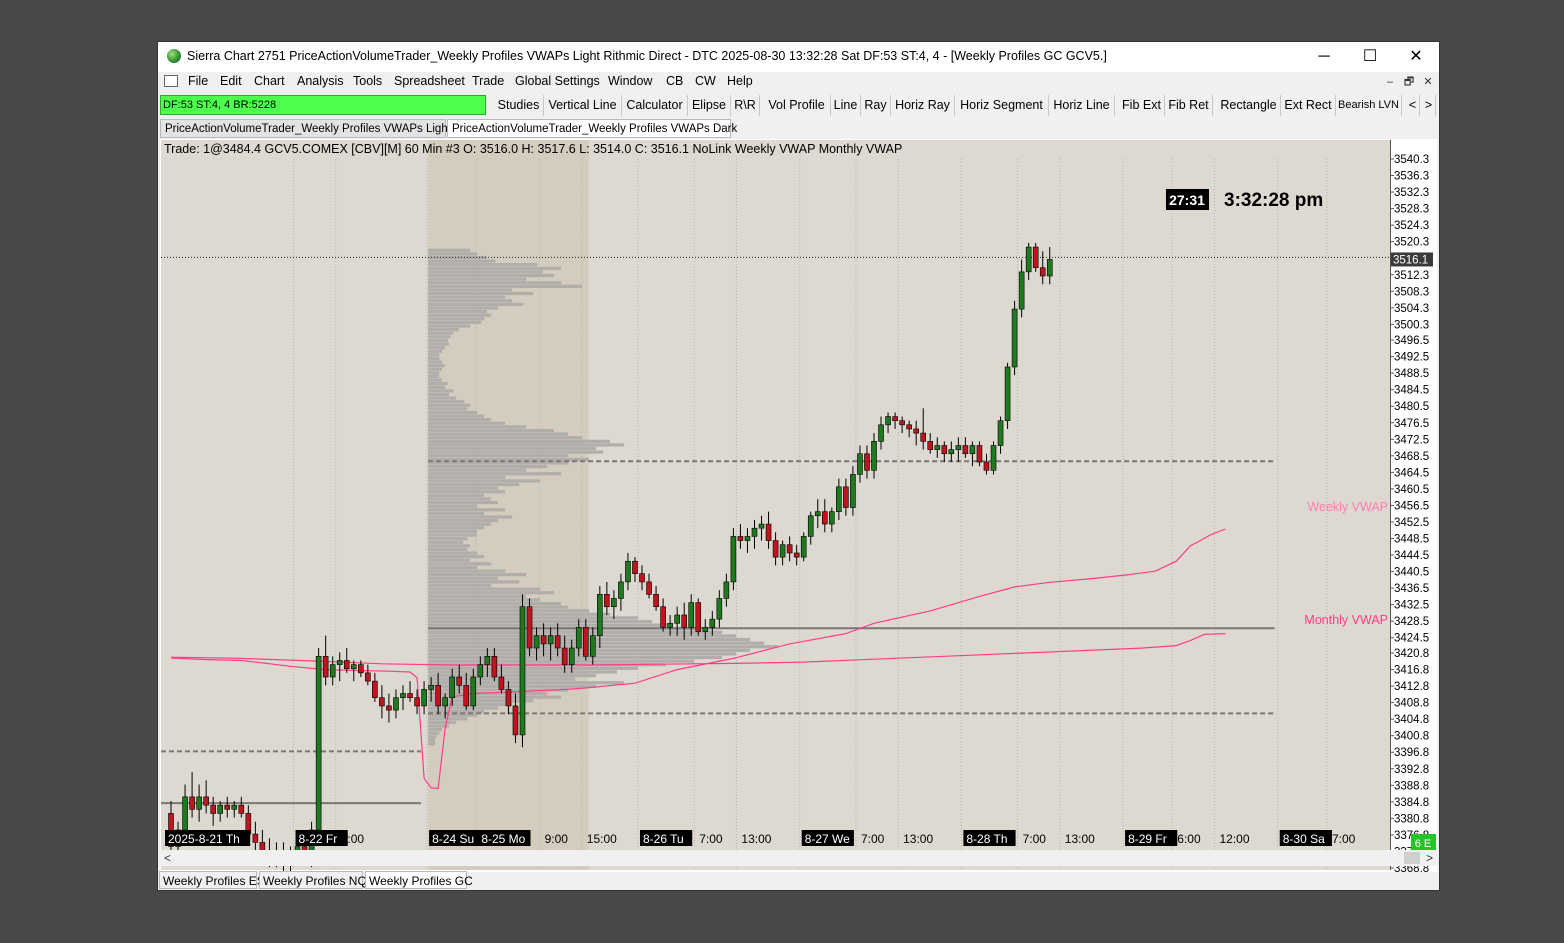 Image resolution: width=1564 pixels, height=943 pixels. What do you see at coordinates (923, 105) in the screenshot?
I see `horiz-ray-button: Horiz Ray` at bounding box center [923, 105].